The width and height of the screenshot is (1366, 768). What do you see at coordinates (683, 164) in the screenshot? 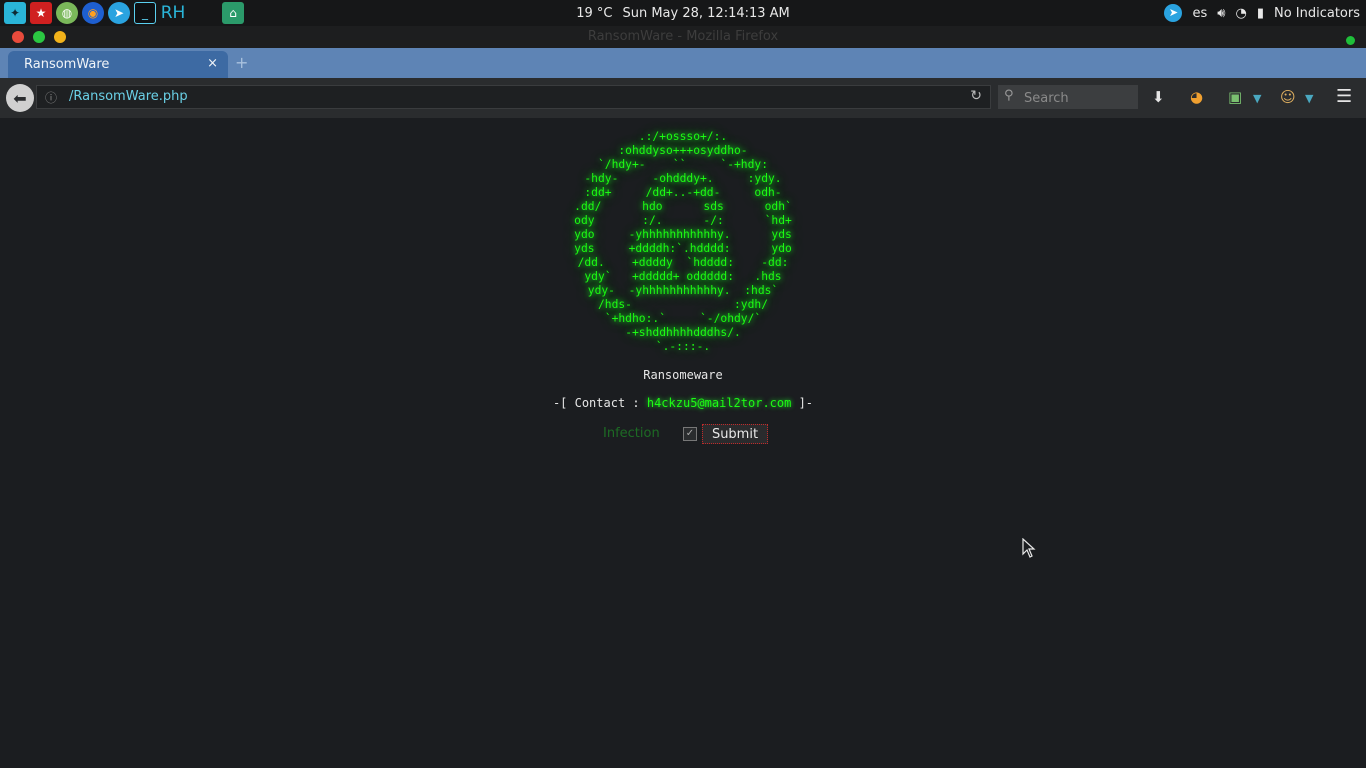
I see `ascii-line: `/hdy+- `` `-+hdy:` at bounding box center [683, 164].